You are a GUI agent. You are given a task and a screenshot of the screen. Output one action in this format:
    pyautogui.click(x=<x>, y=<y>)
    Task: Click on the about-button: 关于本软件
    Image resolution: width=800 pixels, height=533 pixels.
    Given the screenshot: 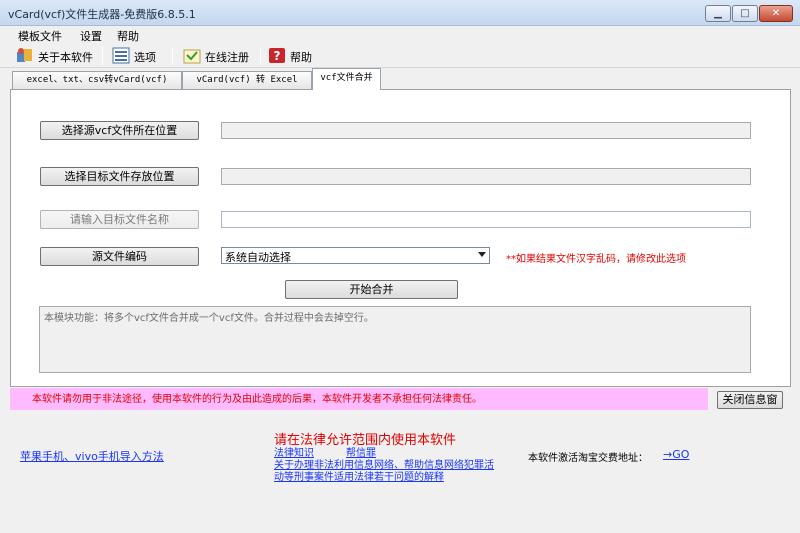 What is the action you would take?
    pyautogui.click(x=56, y=56)
    